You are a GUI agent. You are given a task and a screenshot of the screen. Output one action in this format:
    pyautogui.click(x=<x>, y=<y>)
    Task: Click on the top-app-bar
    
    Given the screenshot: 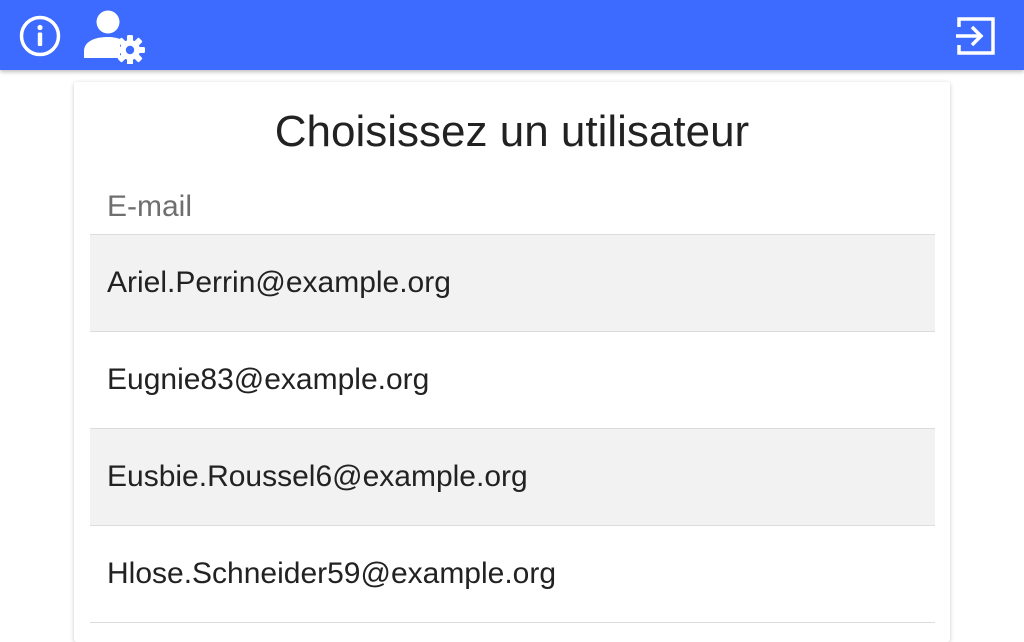 What is the action you would take?
    pyautogui.click(x=512, y=35)
    